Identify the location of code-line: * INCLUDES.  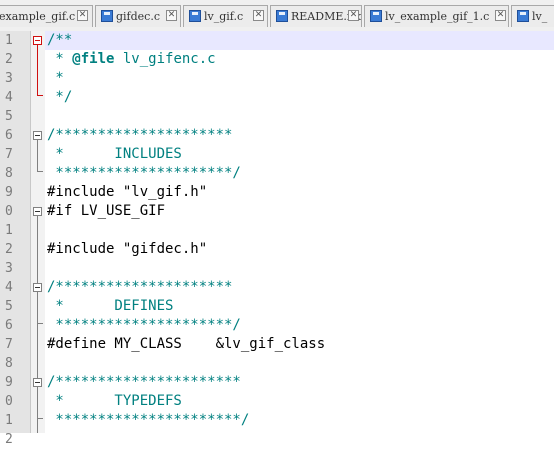
(114, 154).